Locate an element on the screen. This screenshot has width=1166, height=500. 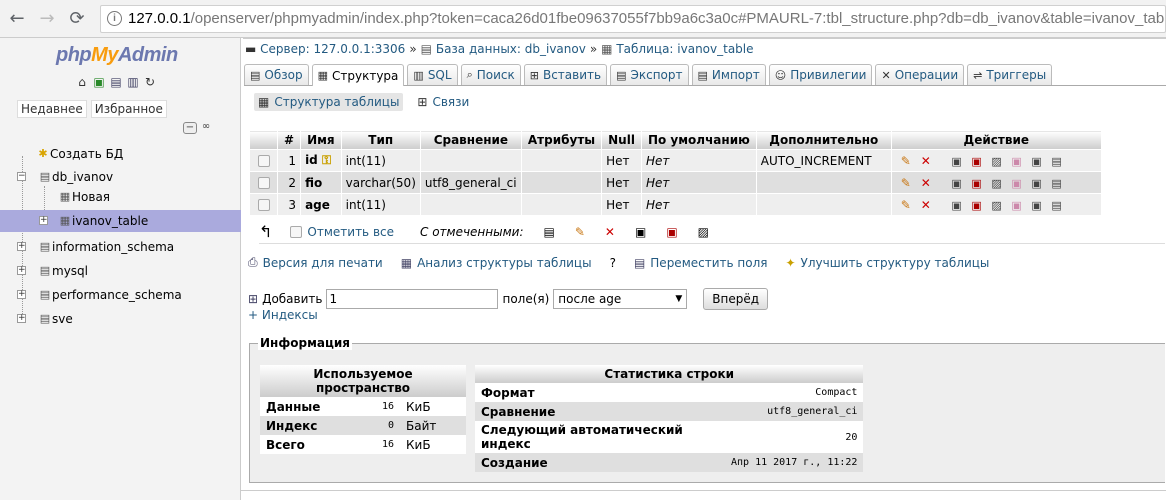
move-columns-link: ▤ Переместить поля is located at coordinates (701, 262).